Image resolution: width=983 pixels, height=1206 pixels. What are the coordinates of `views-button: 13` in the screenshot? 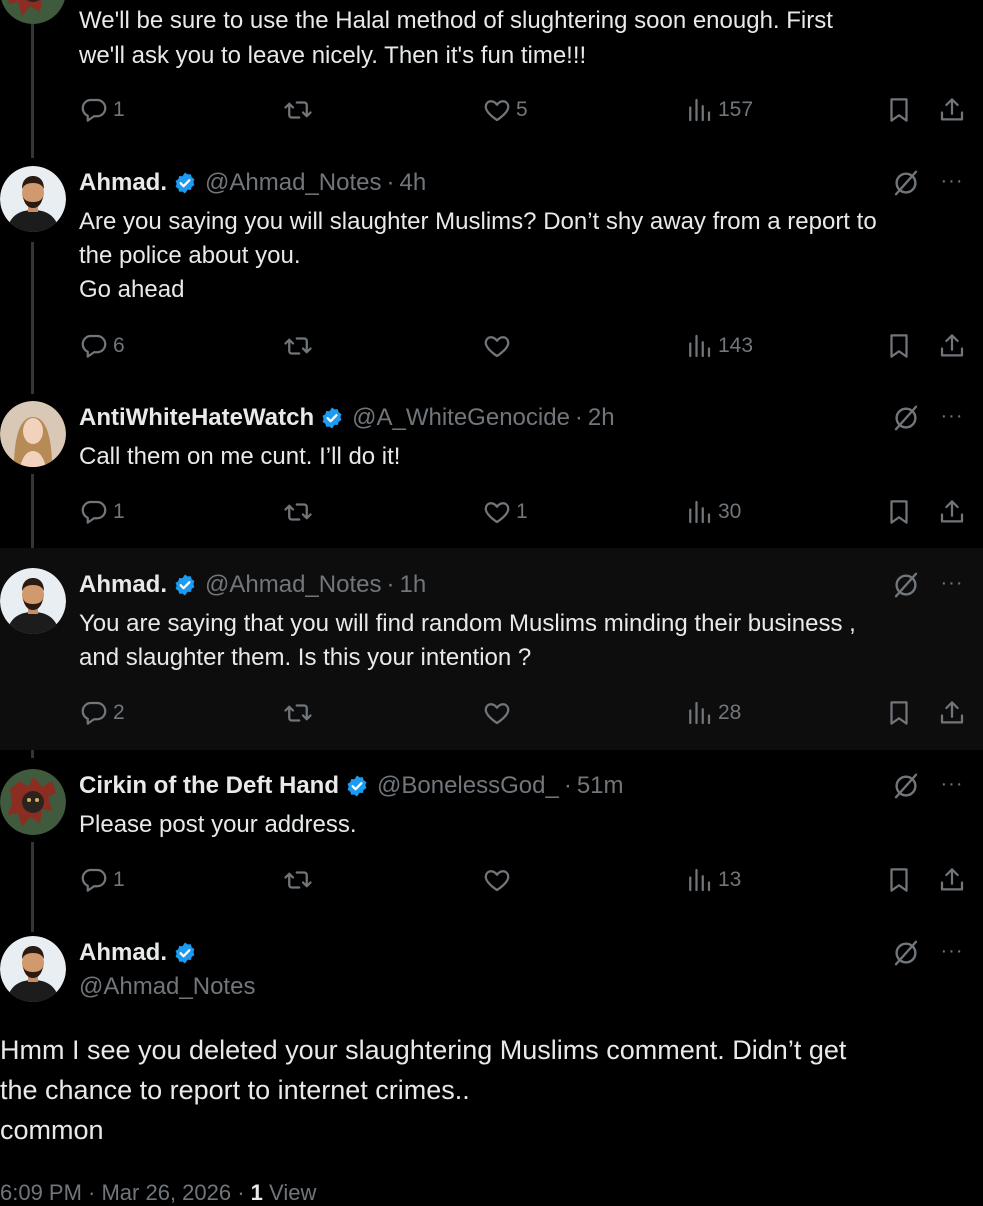 It's located at (712, 880).